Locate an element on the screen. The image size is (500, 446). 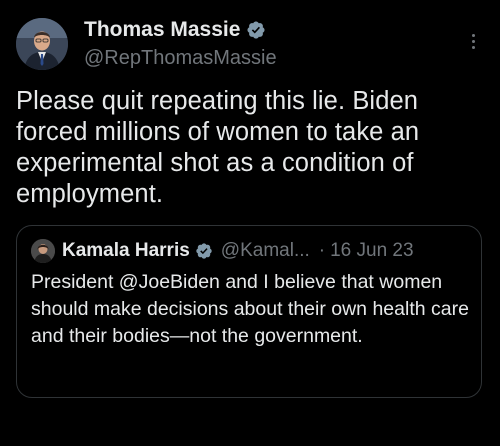
quoted-author-avatar is located at coordinates (43, 251).